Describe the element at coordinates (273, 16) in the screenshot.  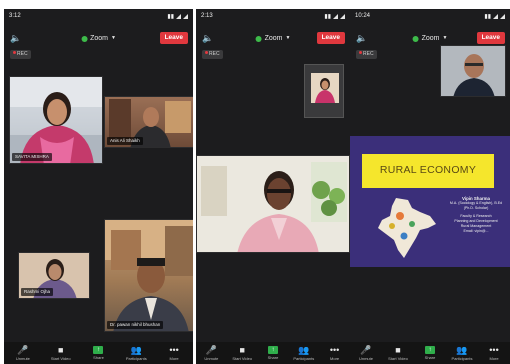
I see `status-bar: 2:13 ▮▮` at that location.